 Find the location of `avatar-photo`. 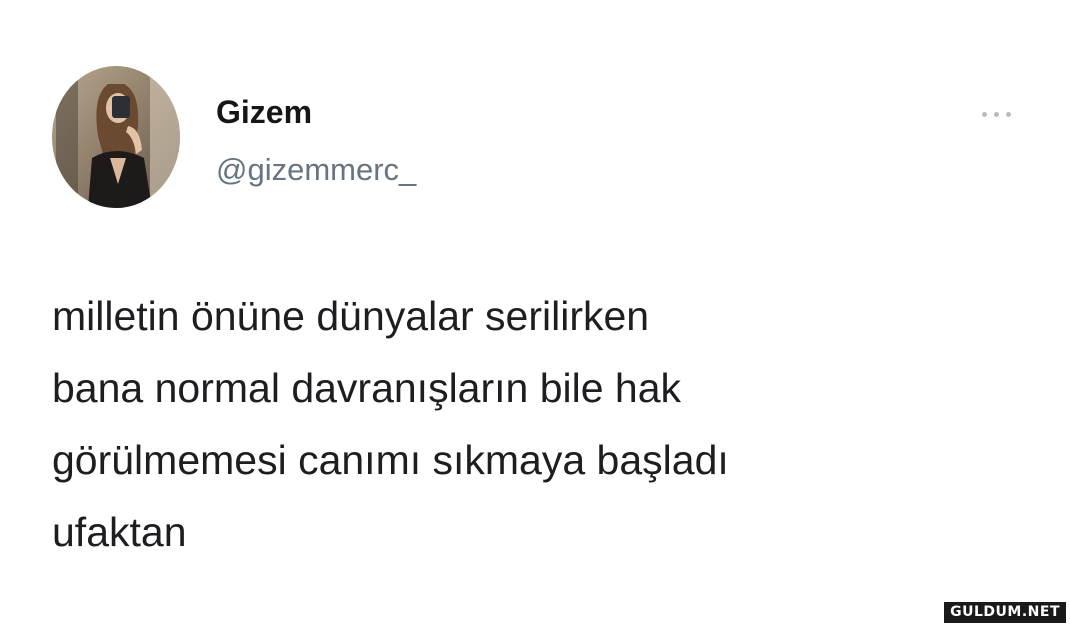

avatar-photo is located at coordinates (116, 137).